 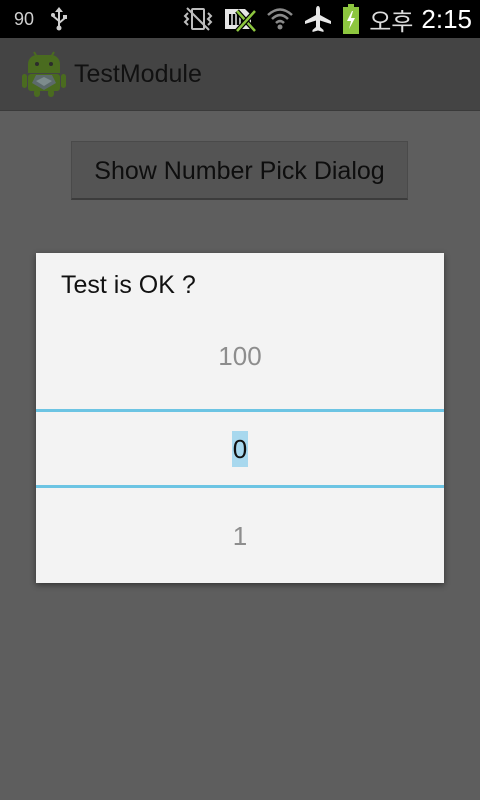 What do you see at coordinates (351, 19) in the screenshot?
I see `battery-charging-icon` at bounding box center [351, 19].